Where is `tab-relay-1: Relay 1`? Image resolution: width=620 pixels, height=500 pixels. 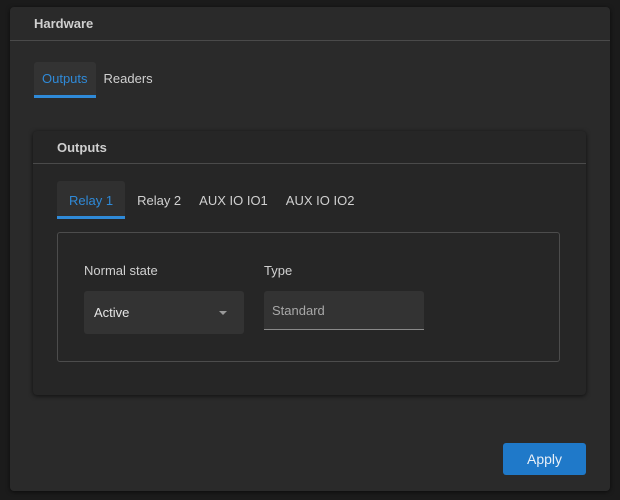
tab-relay-1: Relay 1 is located at coordinates (91, 200).